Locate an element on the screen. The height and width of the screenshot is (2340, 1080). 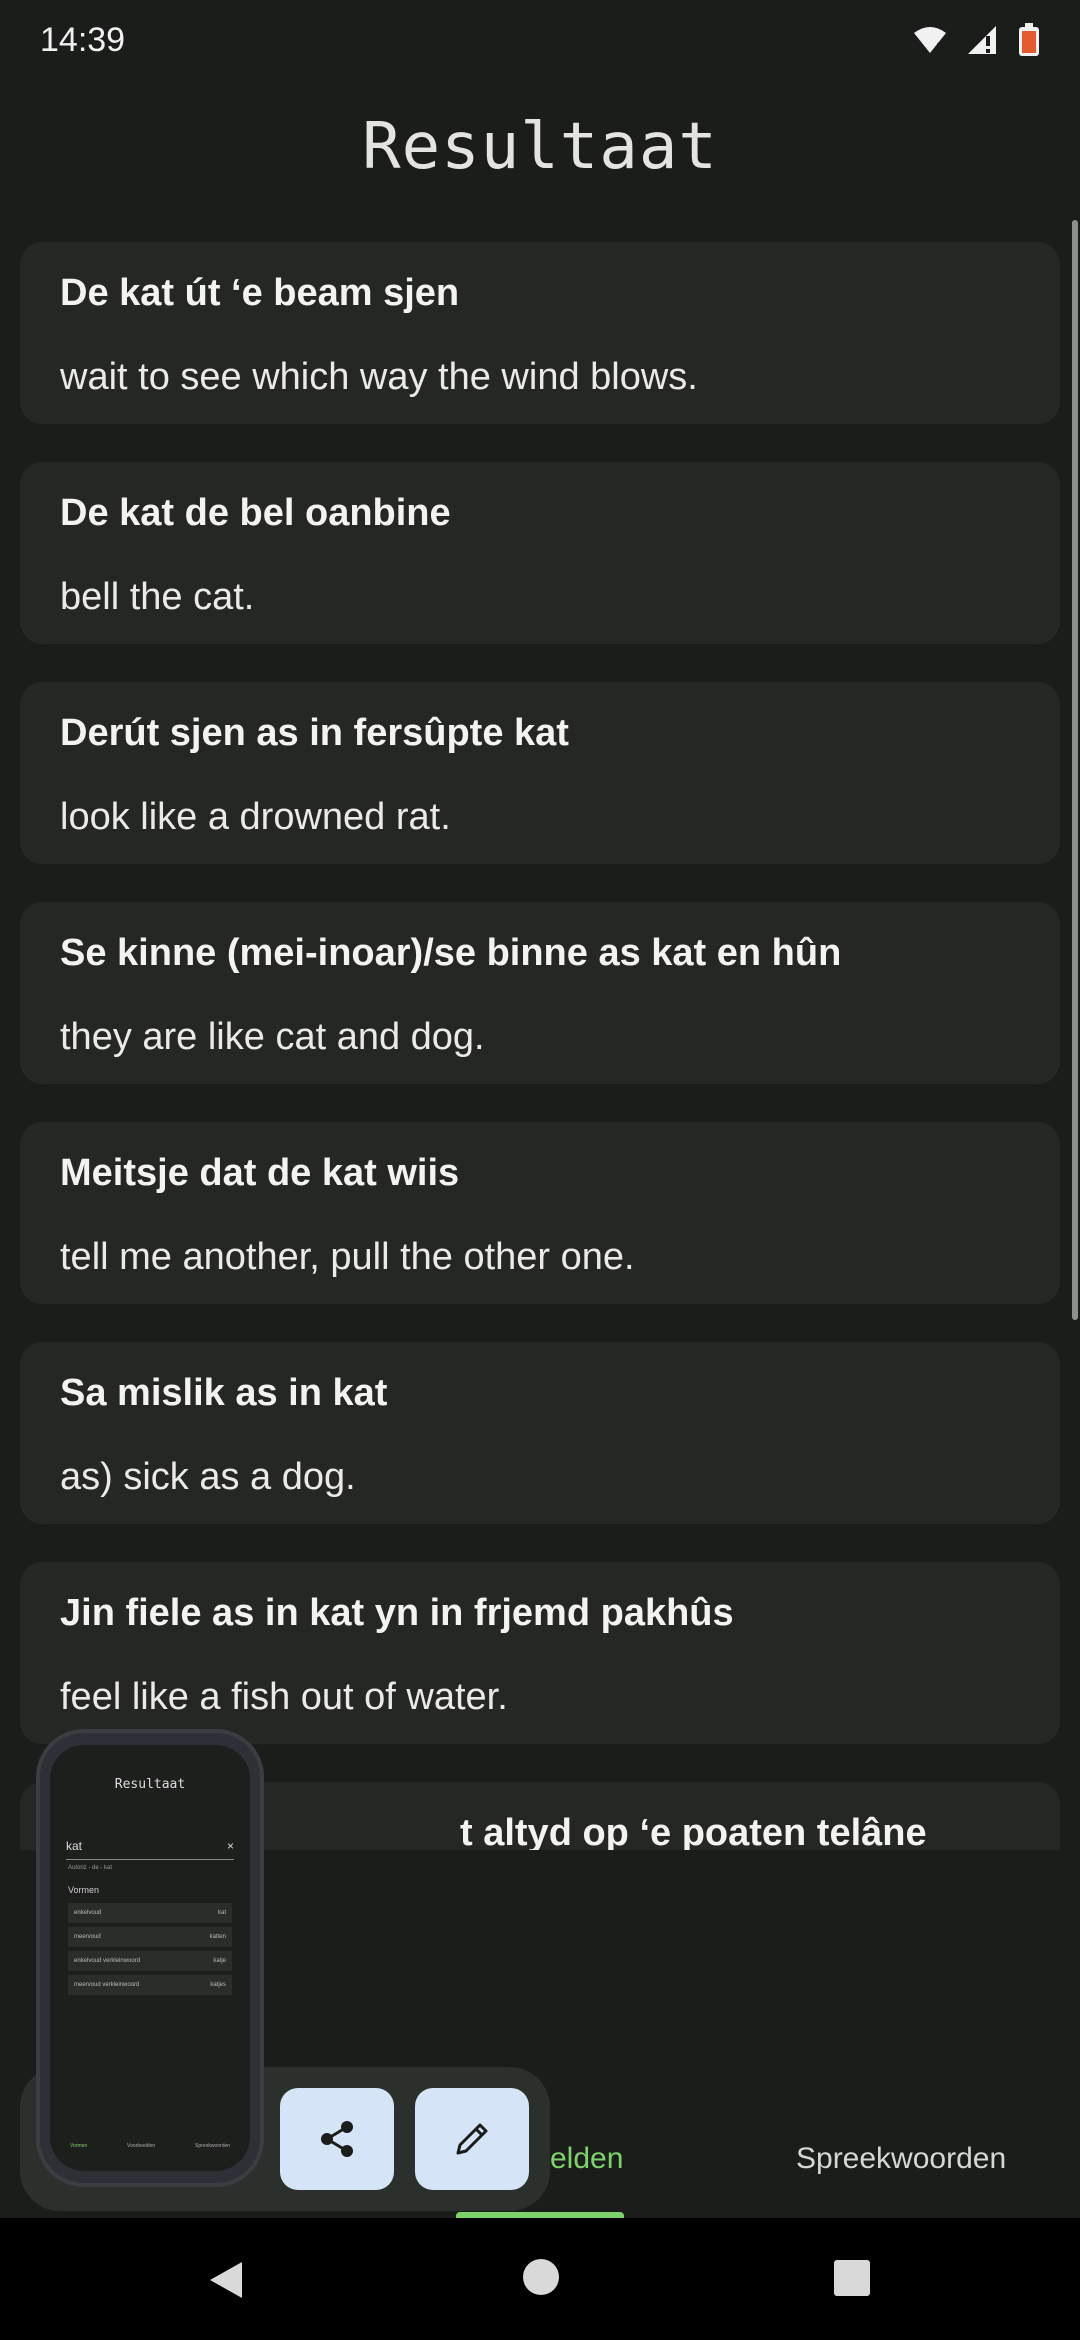
home-icon is located at coordinates (541, 2277).